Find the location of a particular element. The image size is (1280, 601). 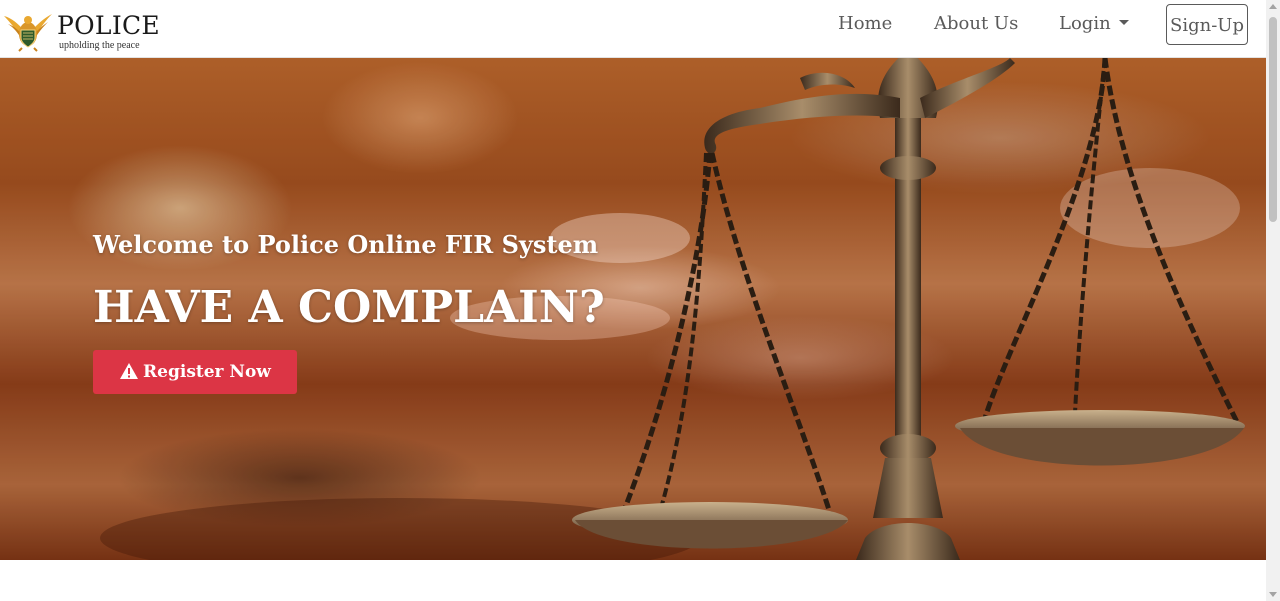

scroll-down-icon is located at coordinates (1273, 594).